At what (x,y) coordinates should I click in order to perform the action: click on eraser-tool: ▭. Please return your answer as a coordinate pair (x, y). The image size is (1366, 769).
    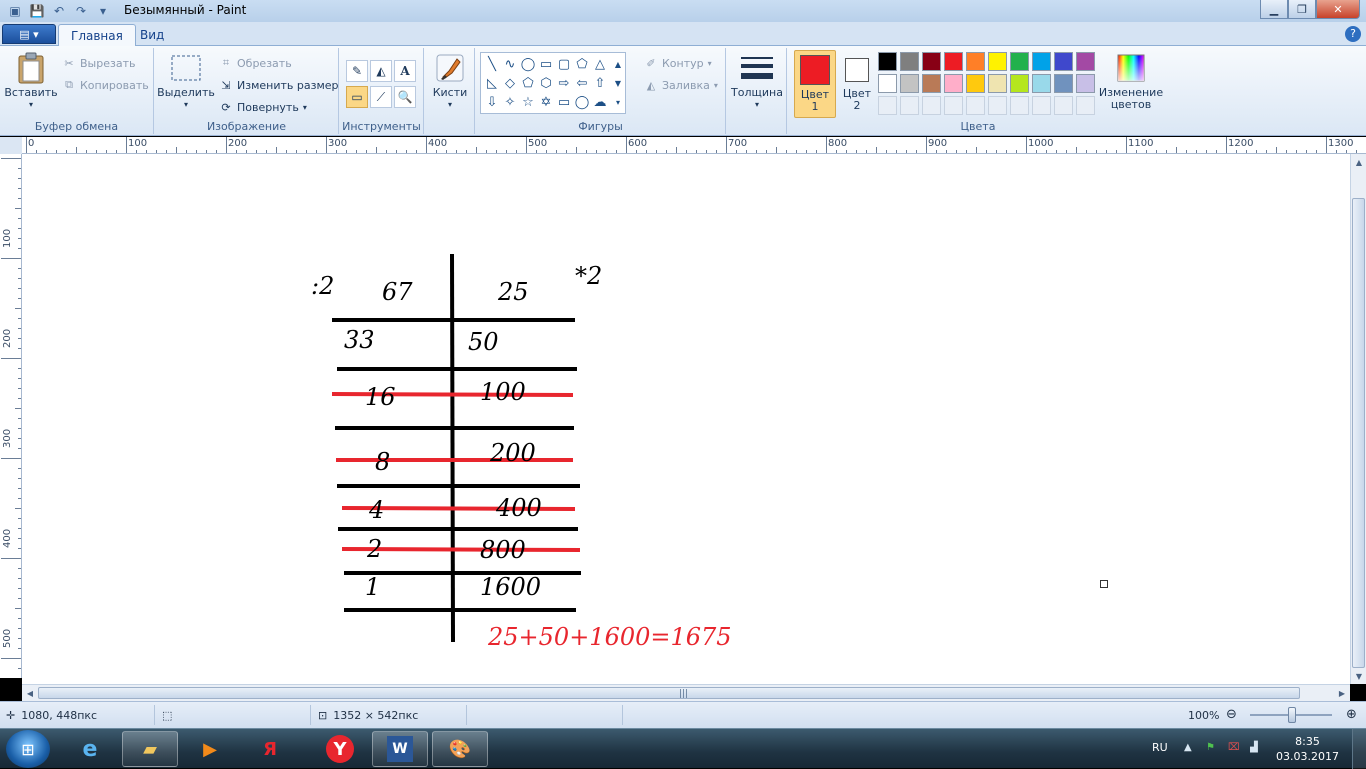
    Looking at the image, I should click on (357, 97).